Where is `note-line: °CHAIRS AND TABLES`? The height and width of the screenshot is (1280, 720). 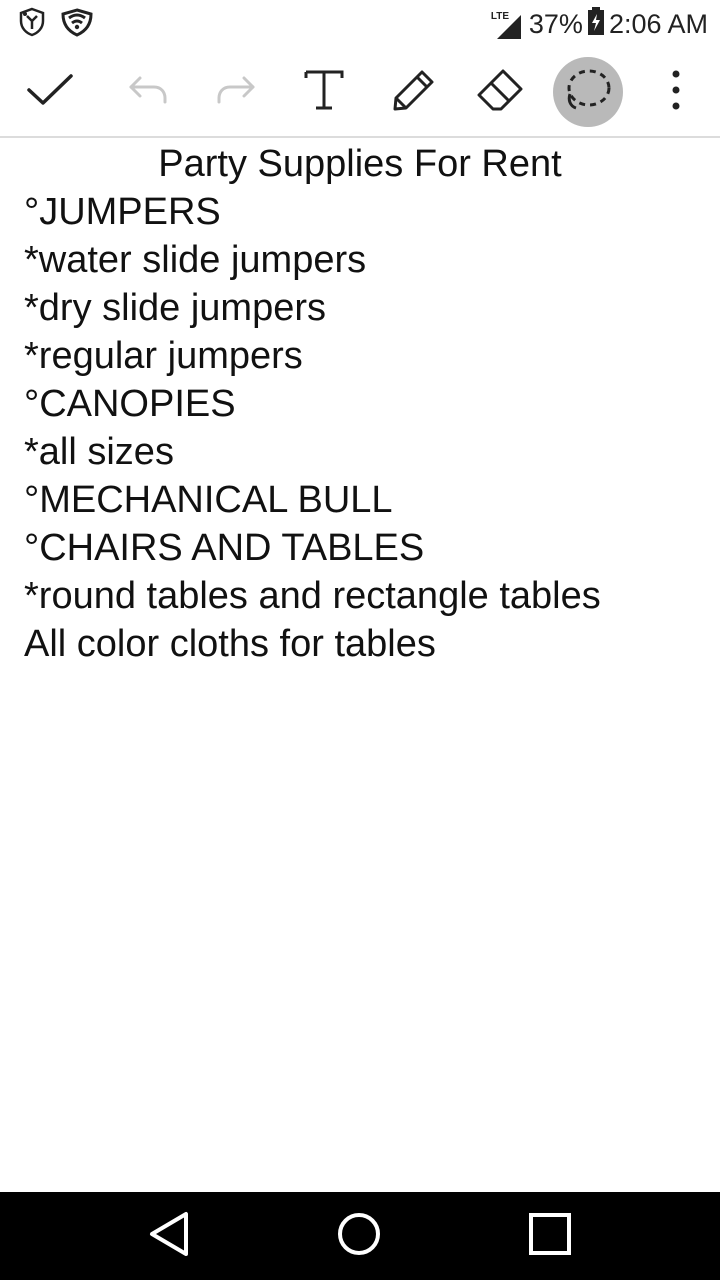
note-line: °CHAIRS AND TABLES is located at coordinates (224, 548).